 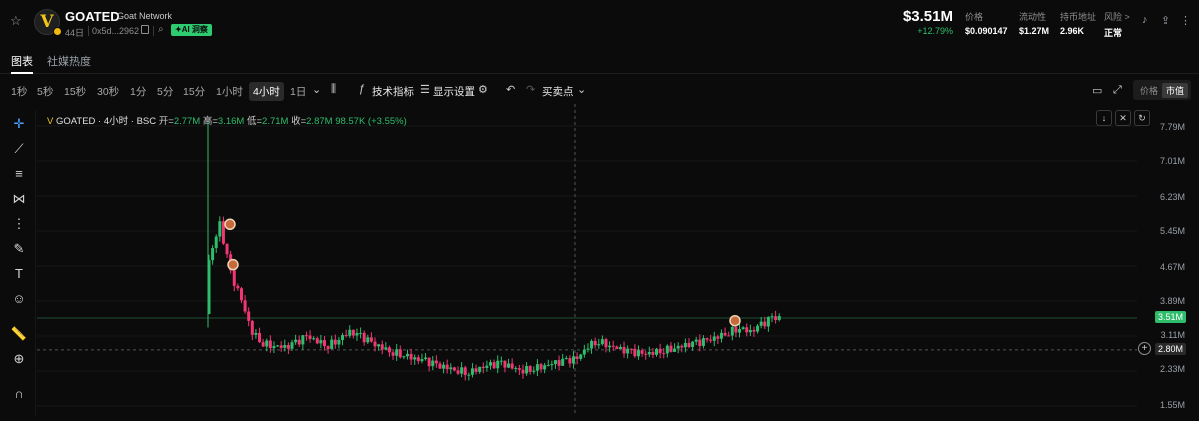 What do you see at coordinates (19, 149) in the screenshot?
I see `trend-line-icon: ⟋` at bounding box center [19, 149].